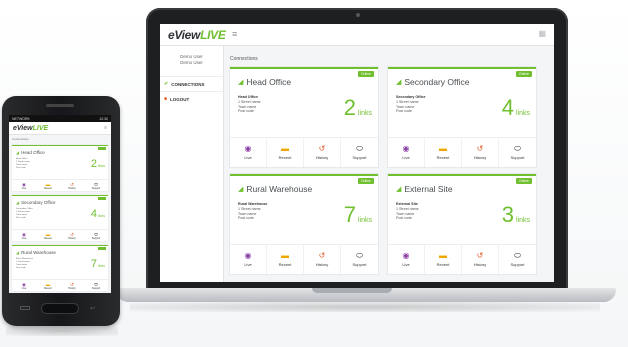 This screenshot has width=628, height=347. I want to click on sidebar-user: Demo User Demo User, so click(191, 56).